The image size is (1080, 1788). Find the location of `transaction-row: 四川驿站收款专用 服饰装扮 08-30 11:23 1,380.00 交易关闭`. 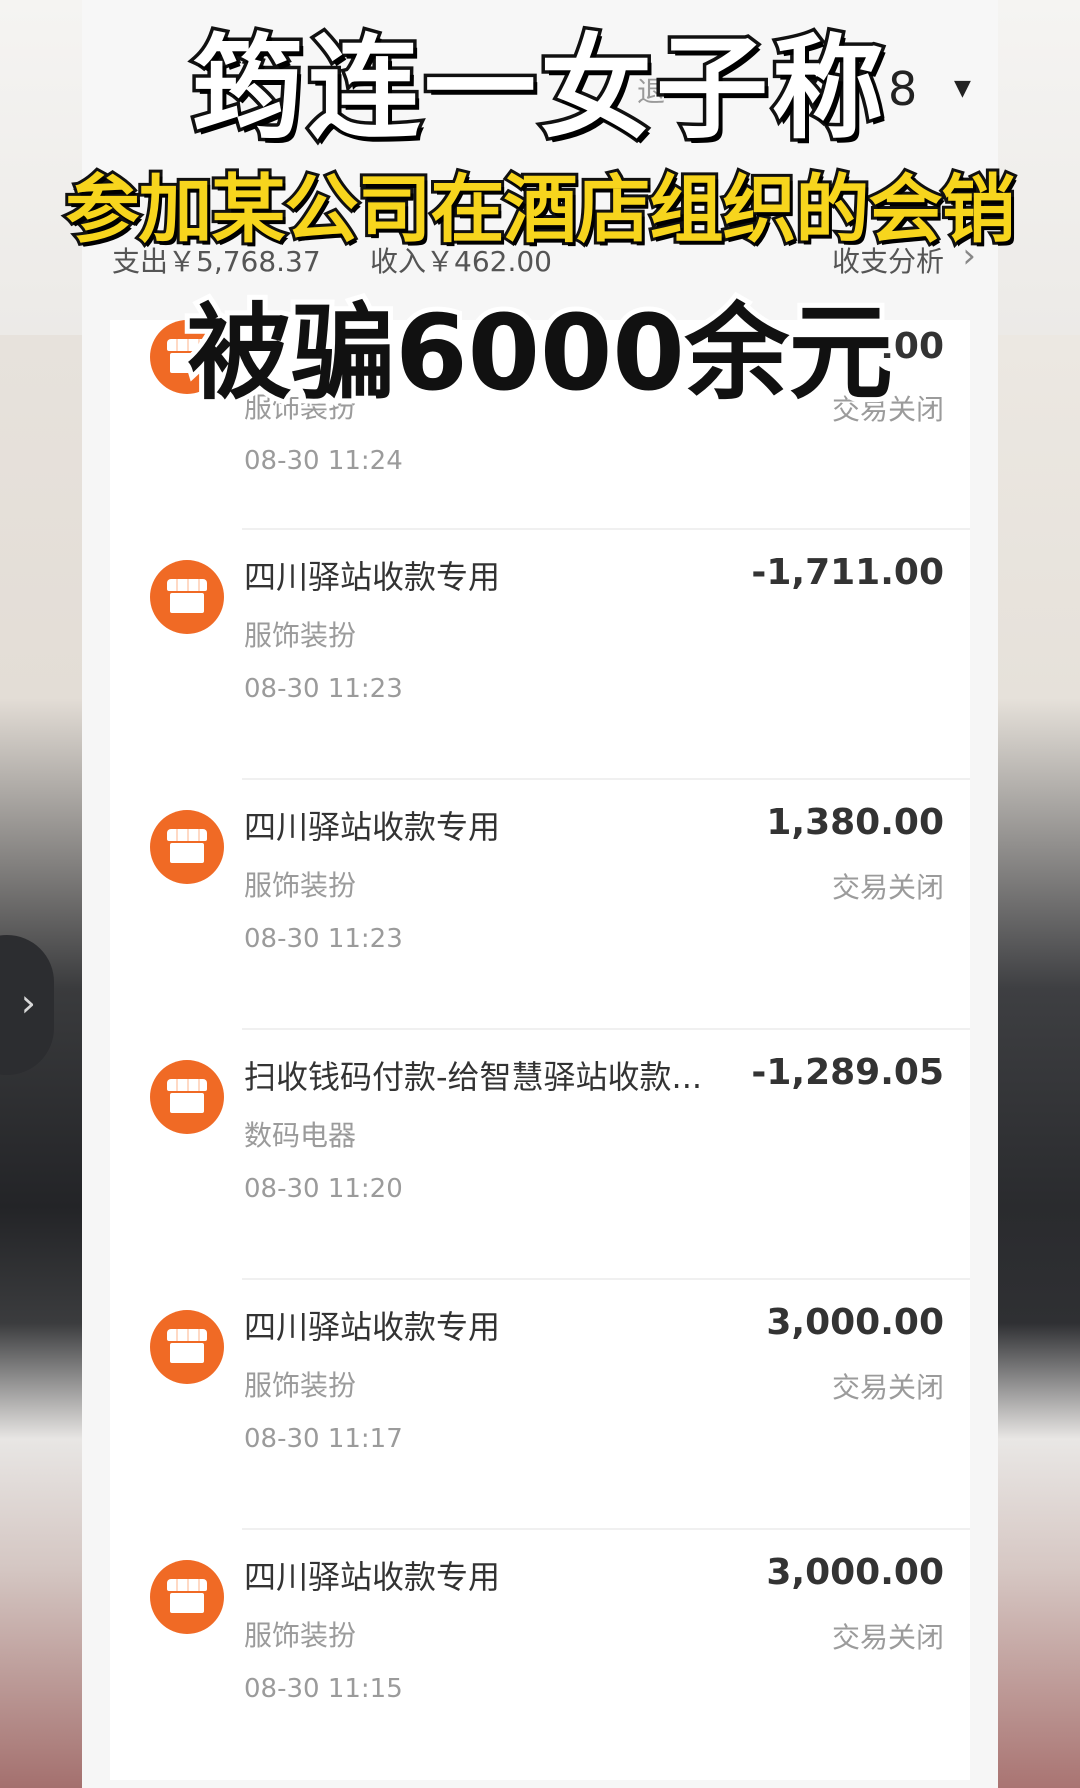

transaction-row: 四川驿站收款专用 服饰装扮 08-30 11:23 1,380.00 交易关闭 is located at coordinates (540, 905).